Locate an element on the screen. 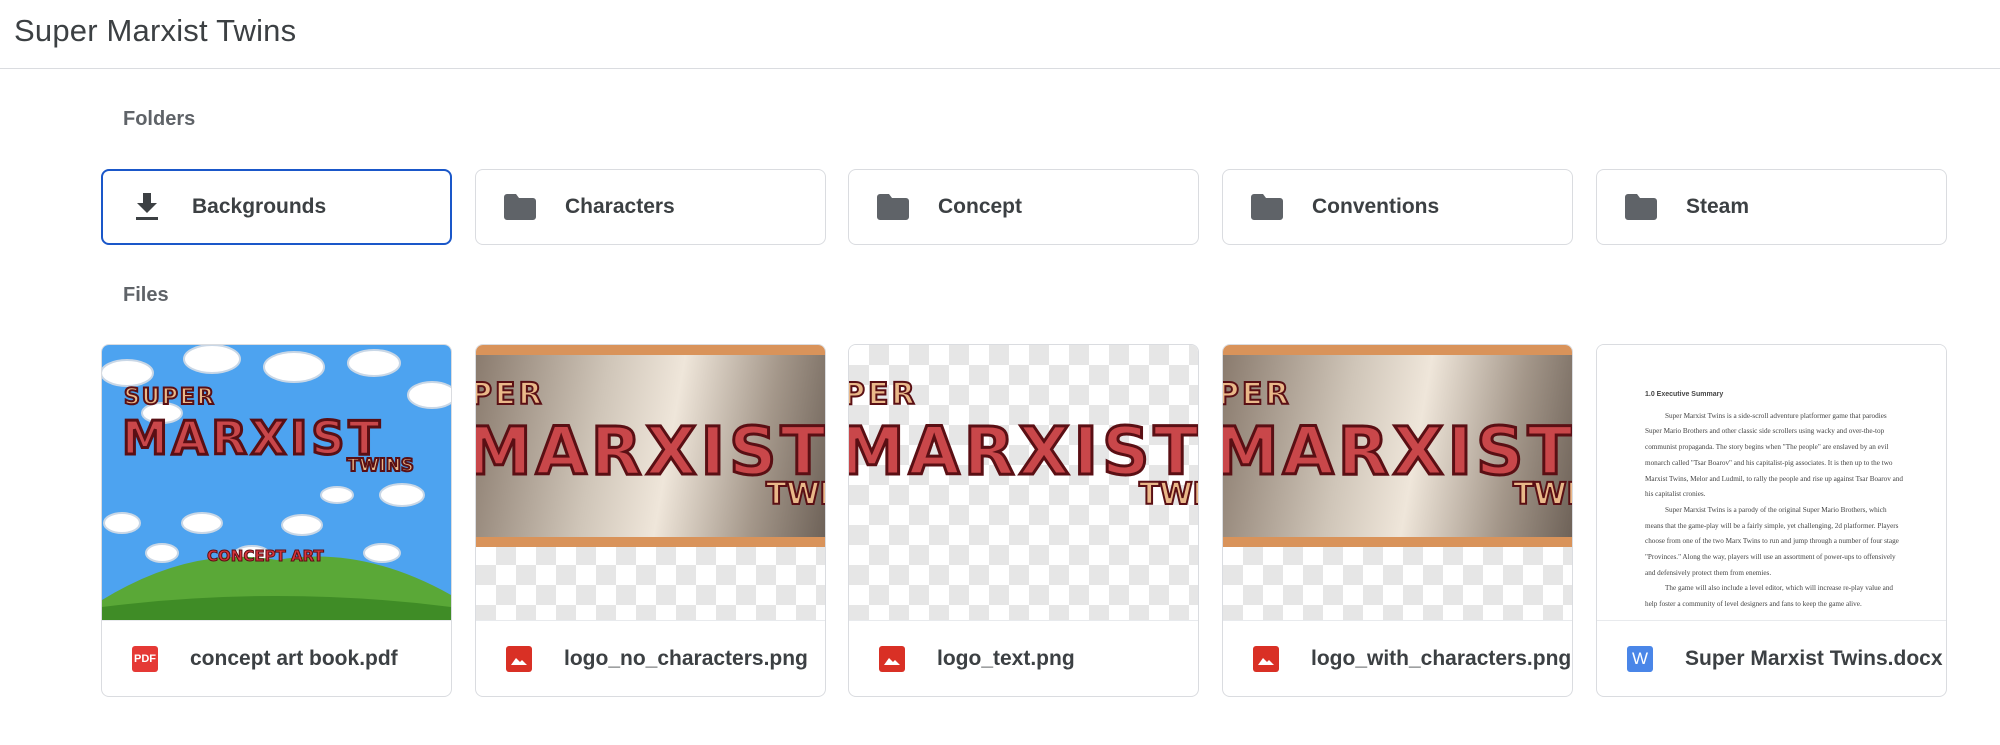 This screenshot has width=2000, height=745. file-meta: logo_text.png is located at coordinates (1023, 658).